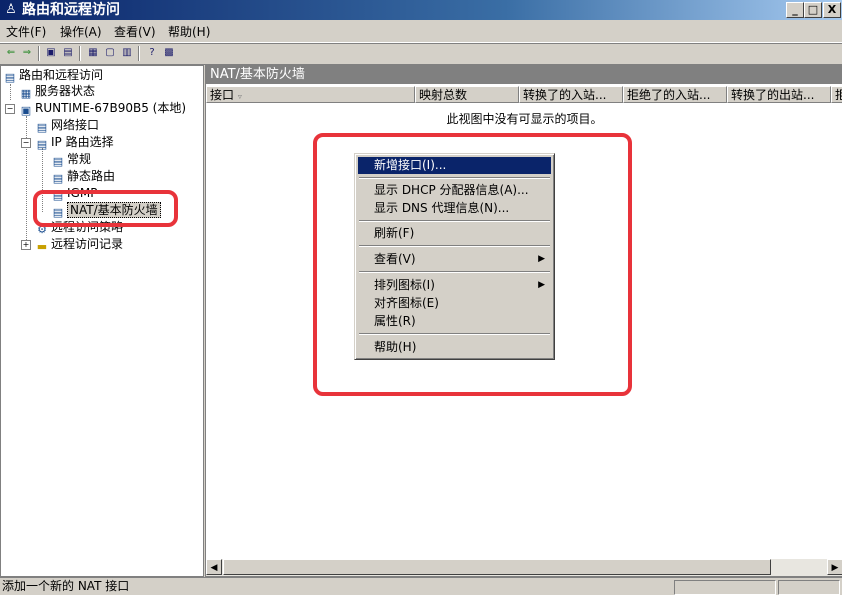 The image size is (842, 595). I want to click on minimize-button: _, so click(795, 10).